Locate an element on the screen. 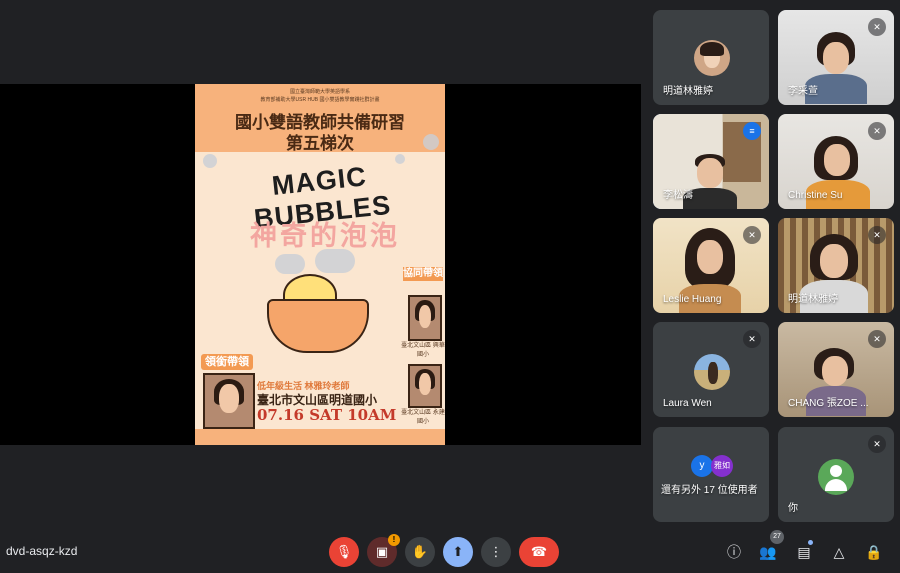  poster-leader-photo is located at coordinates (229, 401).